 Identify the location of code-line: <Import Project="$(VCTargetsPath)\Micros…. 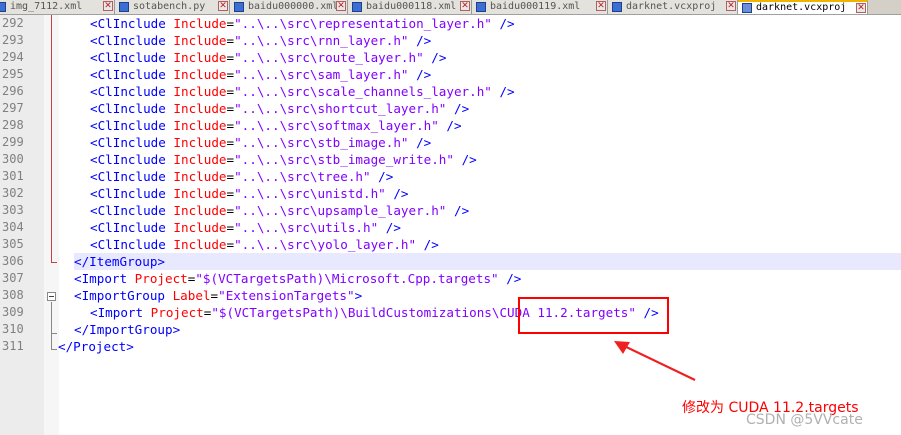
(297, 278).